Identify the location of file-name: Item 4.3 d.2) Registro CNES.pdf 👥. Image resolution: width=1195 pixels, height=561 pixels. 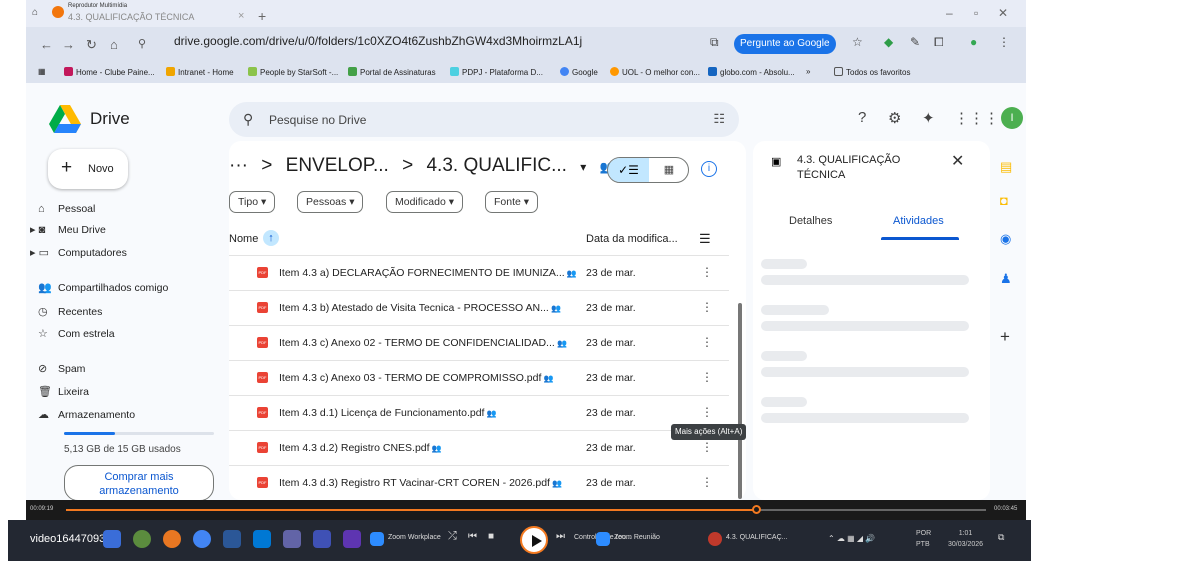
(360, 448).